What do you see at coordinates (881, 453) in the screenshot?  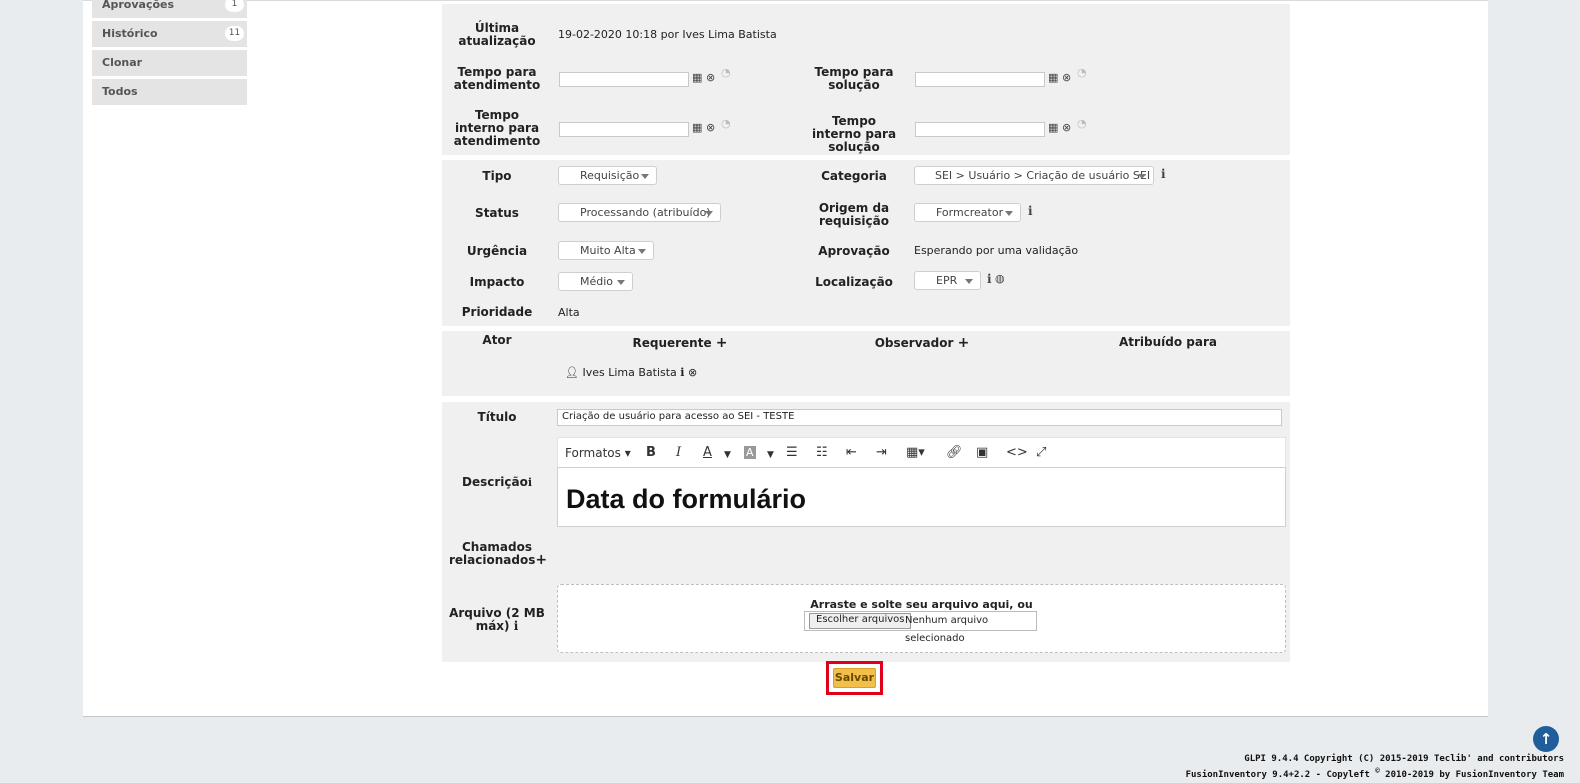 I see `indent-icon: ⇥` at bounding box center [881, 453].